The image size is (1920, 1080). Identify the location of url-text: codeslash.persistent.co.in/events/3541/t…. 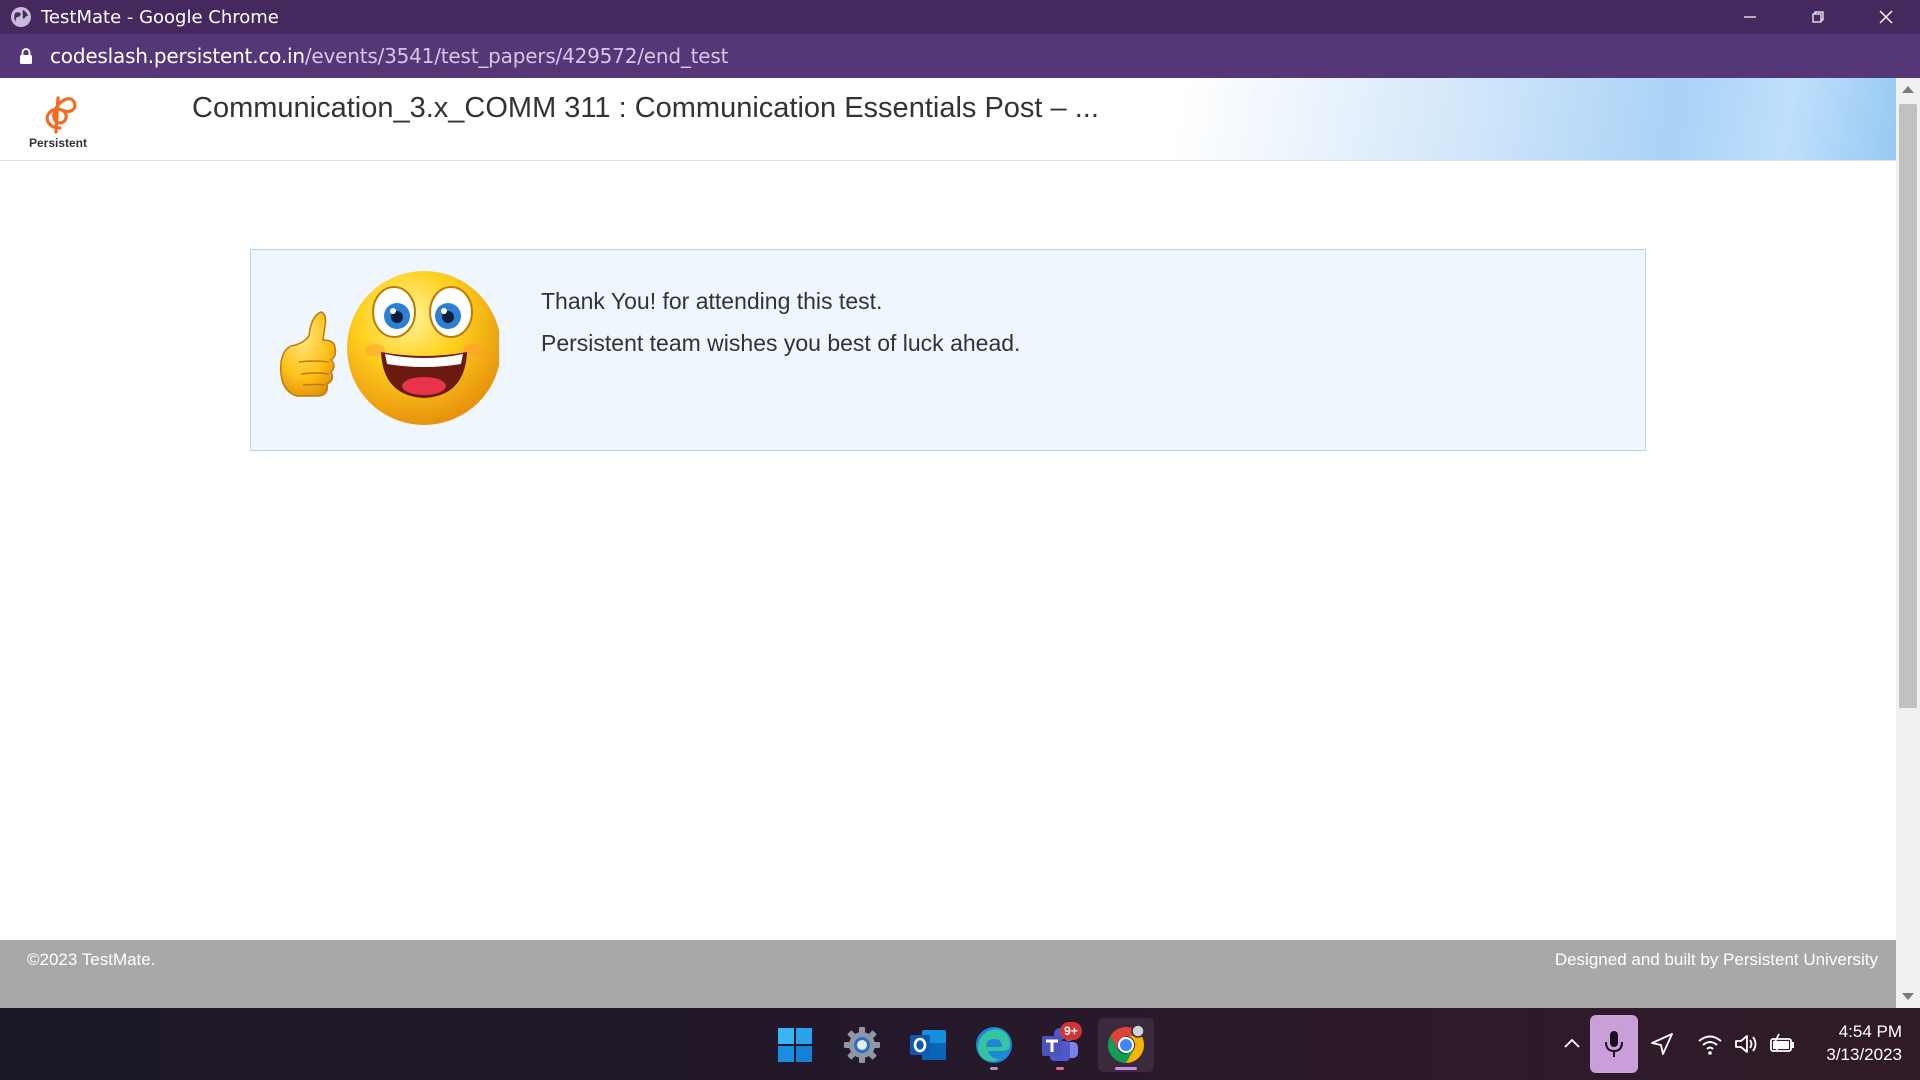
(389, 56).